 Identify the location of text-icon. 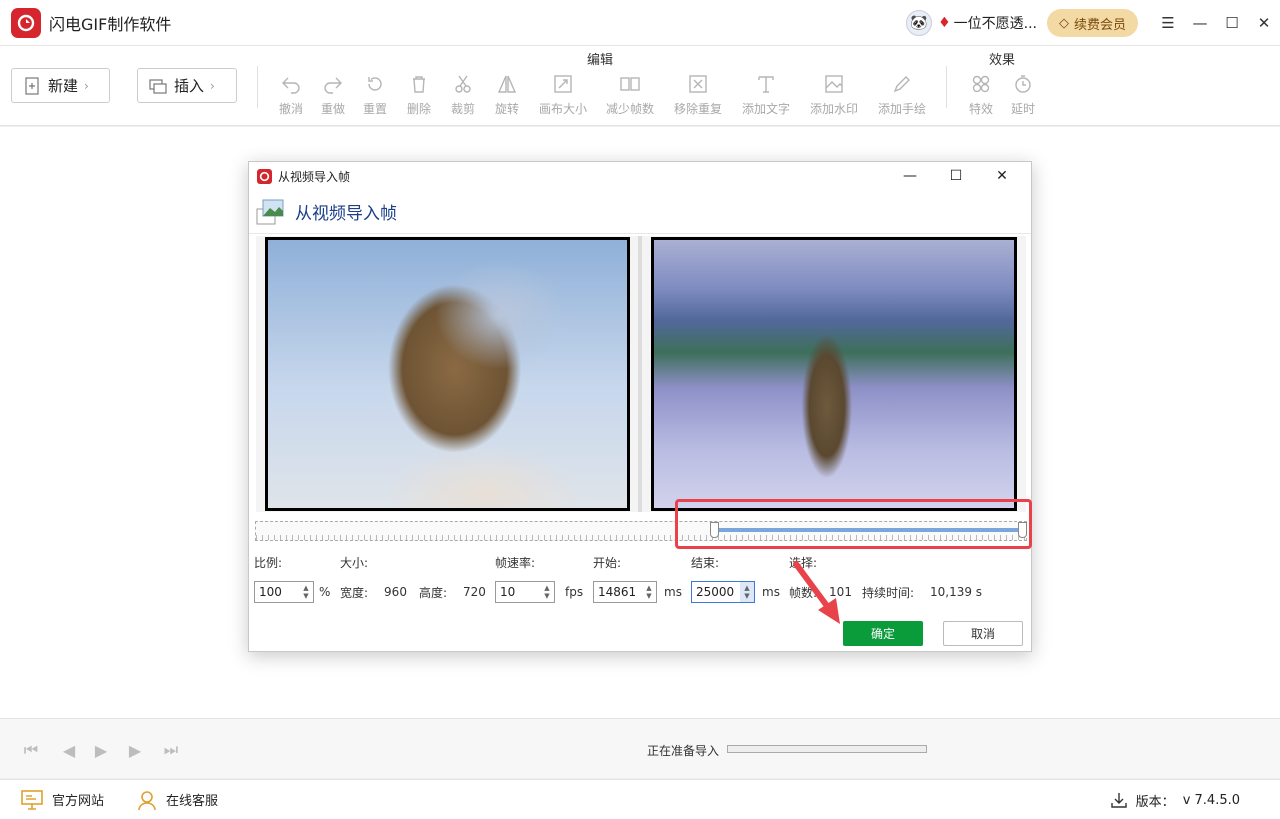
(766, 84).